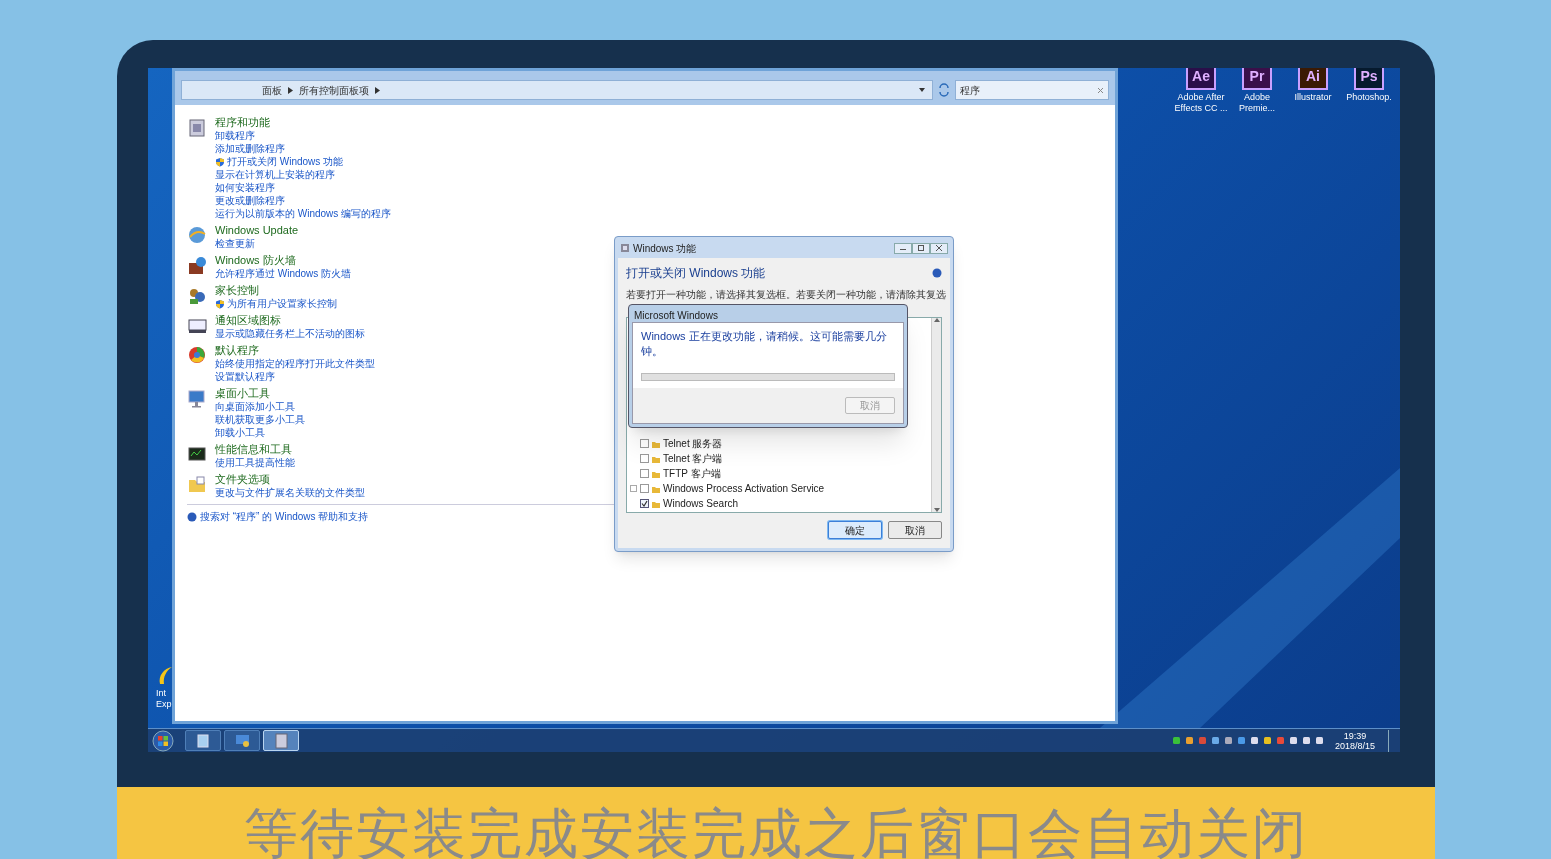  What do you see at coordinates (692, 473) in the screenshot?
I see `feature-label: TFTP 客户端` at bounding box center [692, 473].